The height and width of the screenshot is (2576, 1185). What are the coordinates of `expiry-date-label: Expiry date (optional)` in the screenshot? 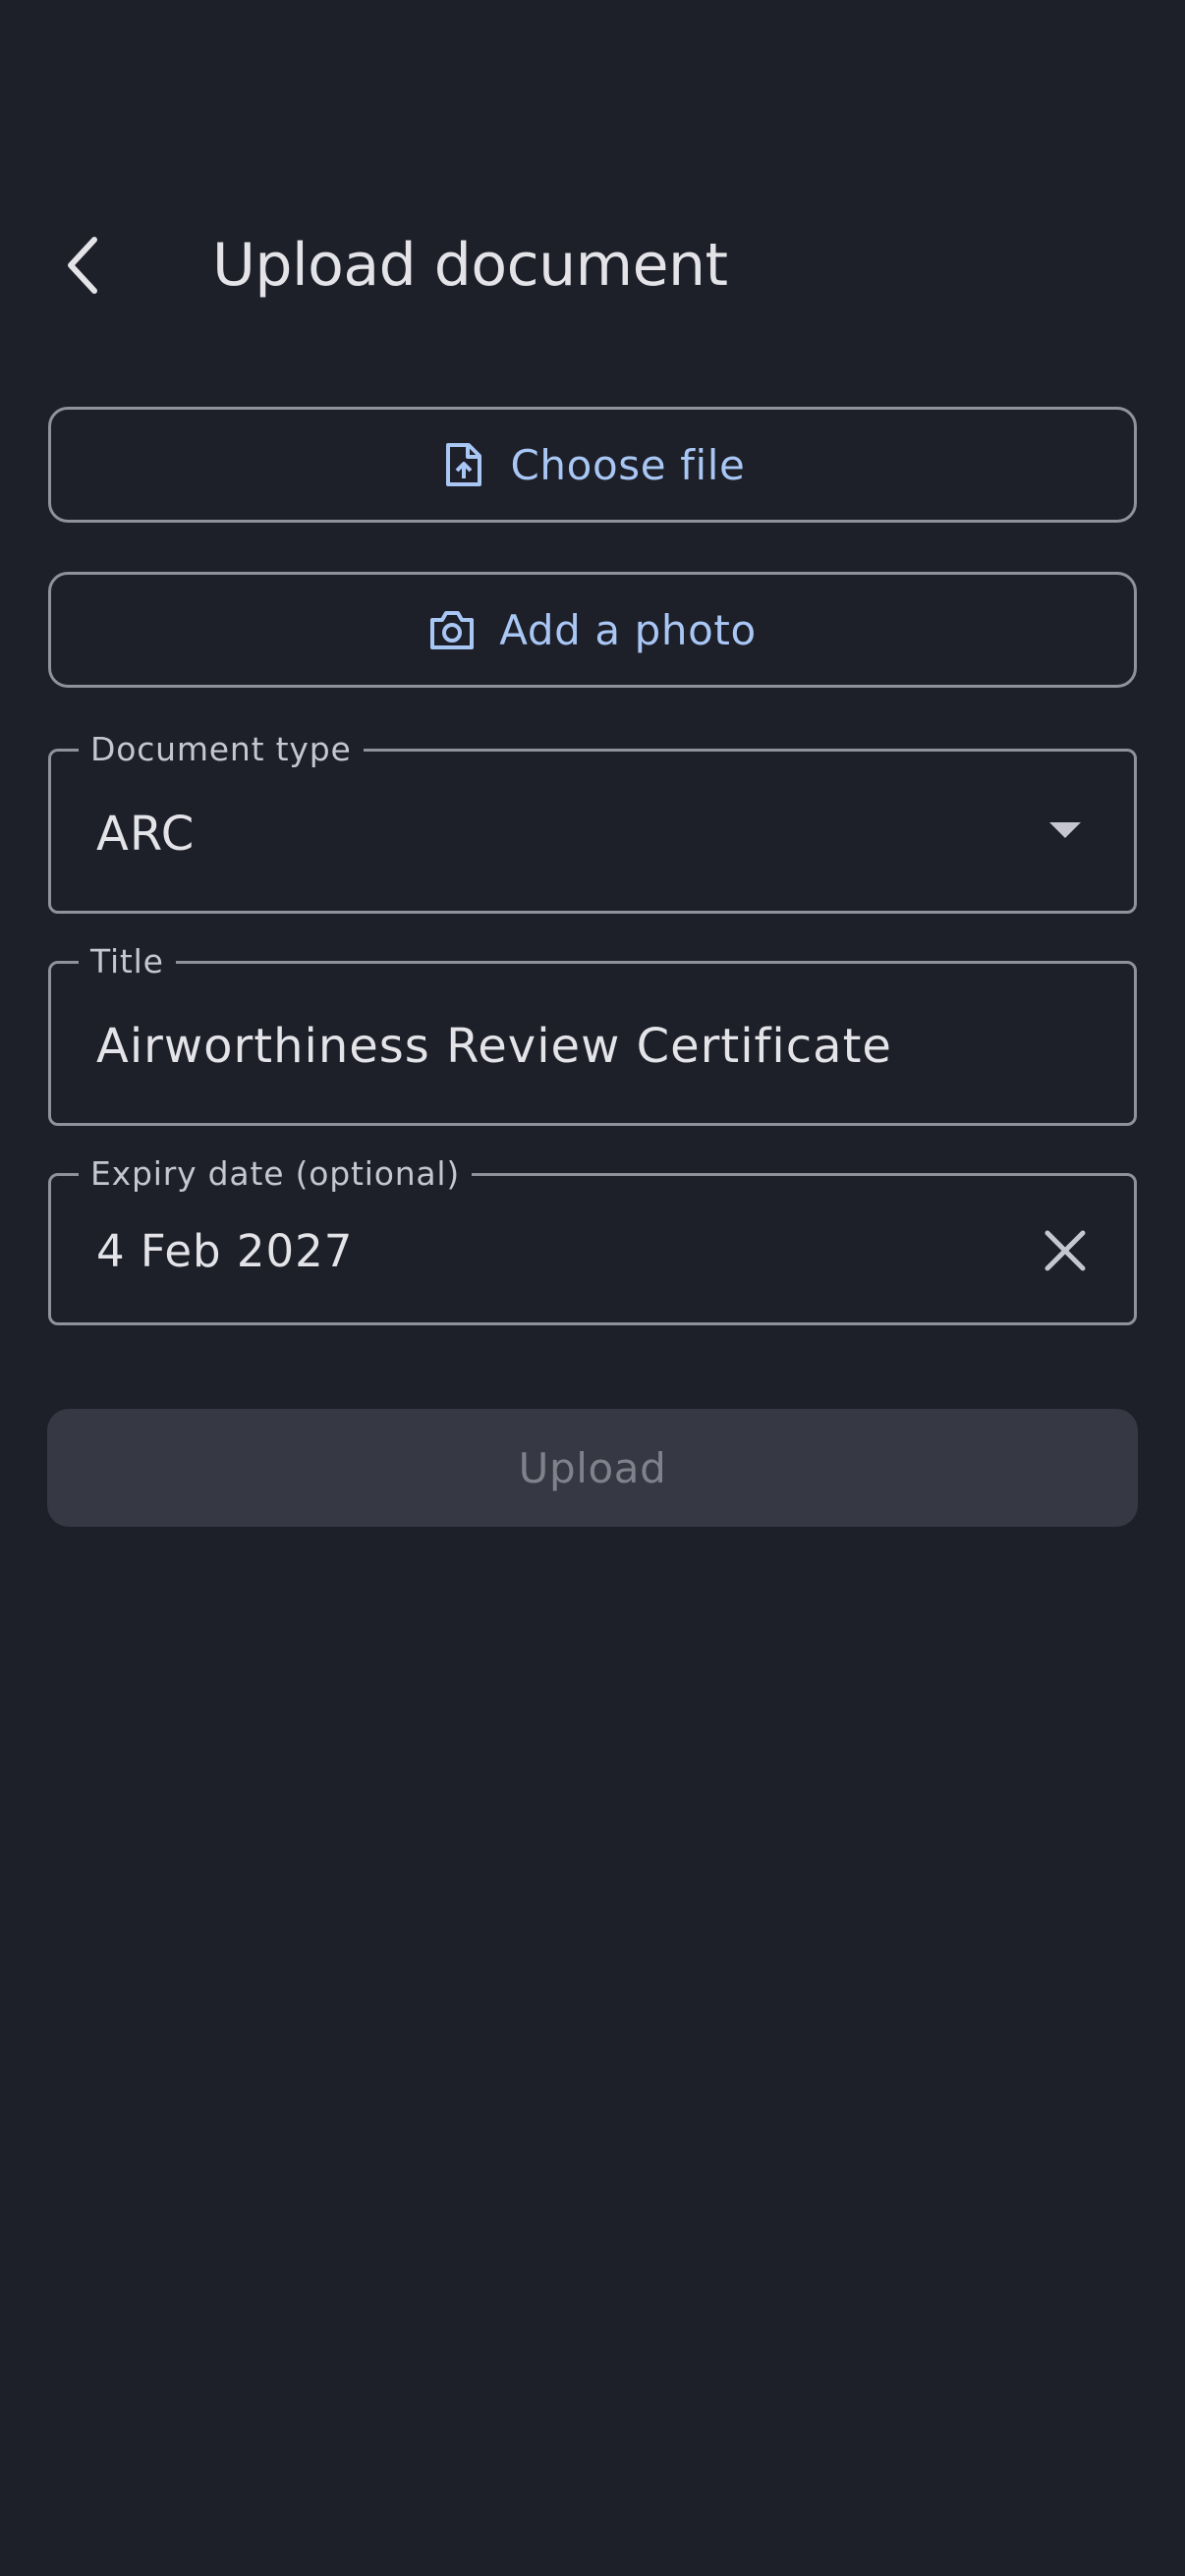 It's located at (276, 1174).